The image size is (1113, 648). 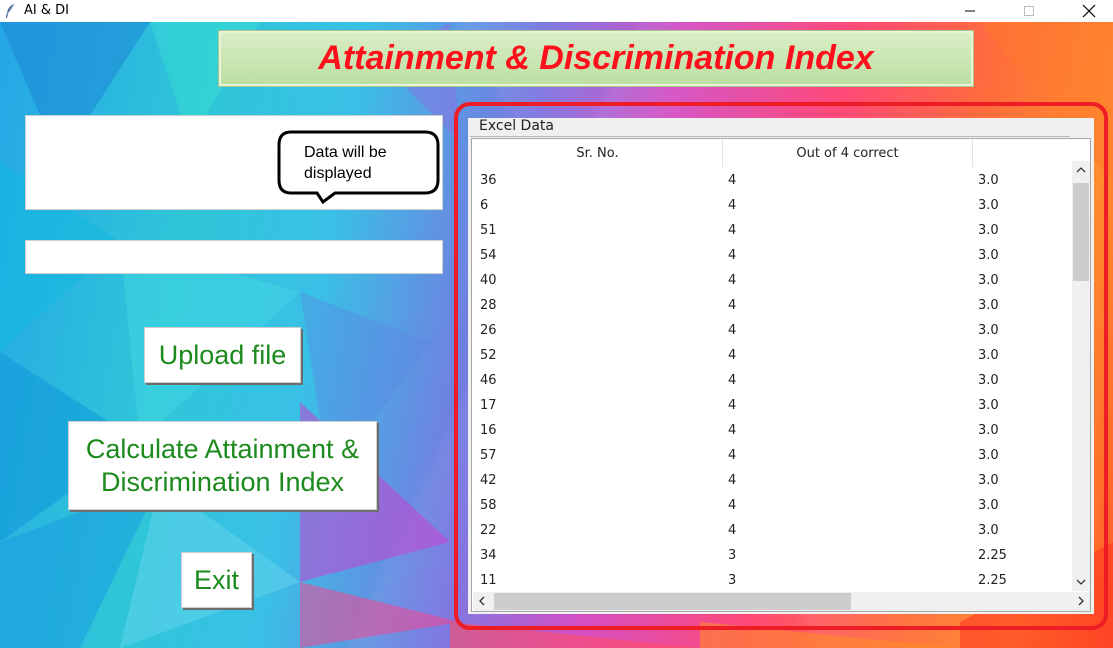 What do you see at coordinates (772, 555) in the screenshot?
I see `table-row: 34 3 2.25` at bounding box center [772, 555].